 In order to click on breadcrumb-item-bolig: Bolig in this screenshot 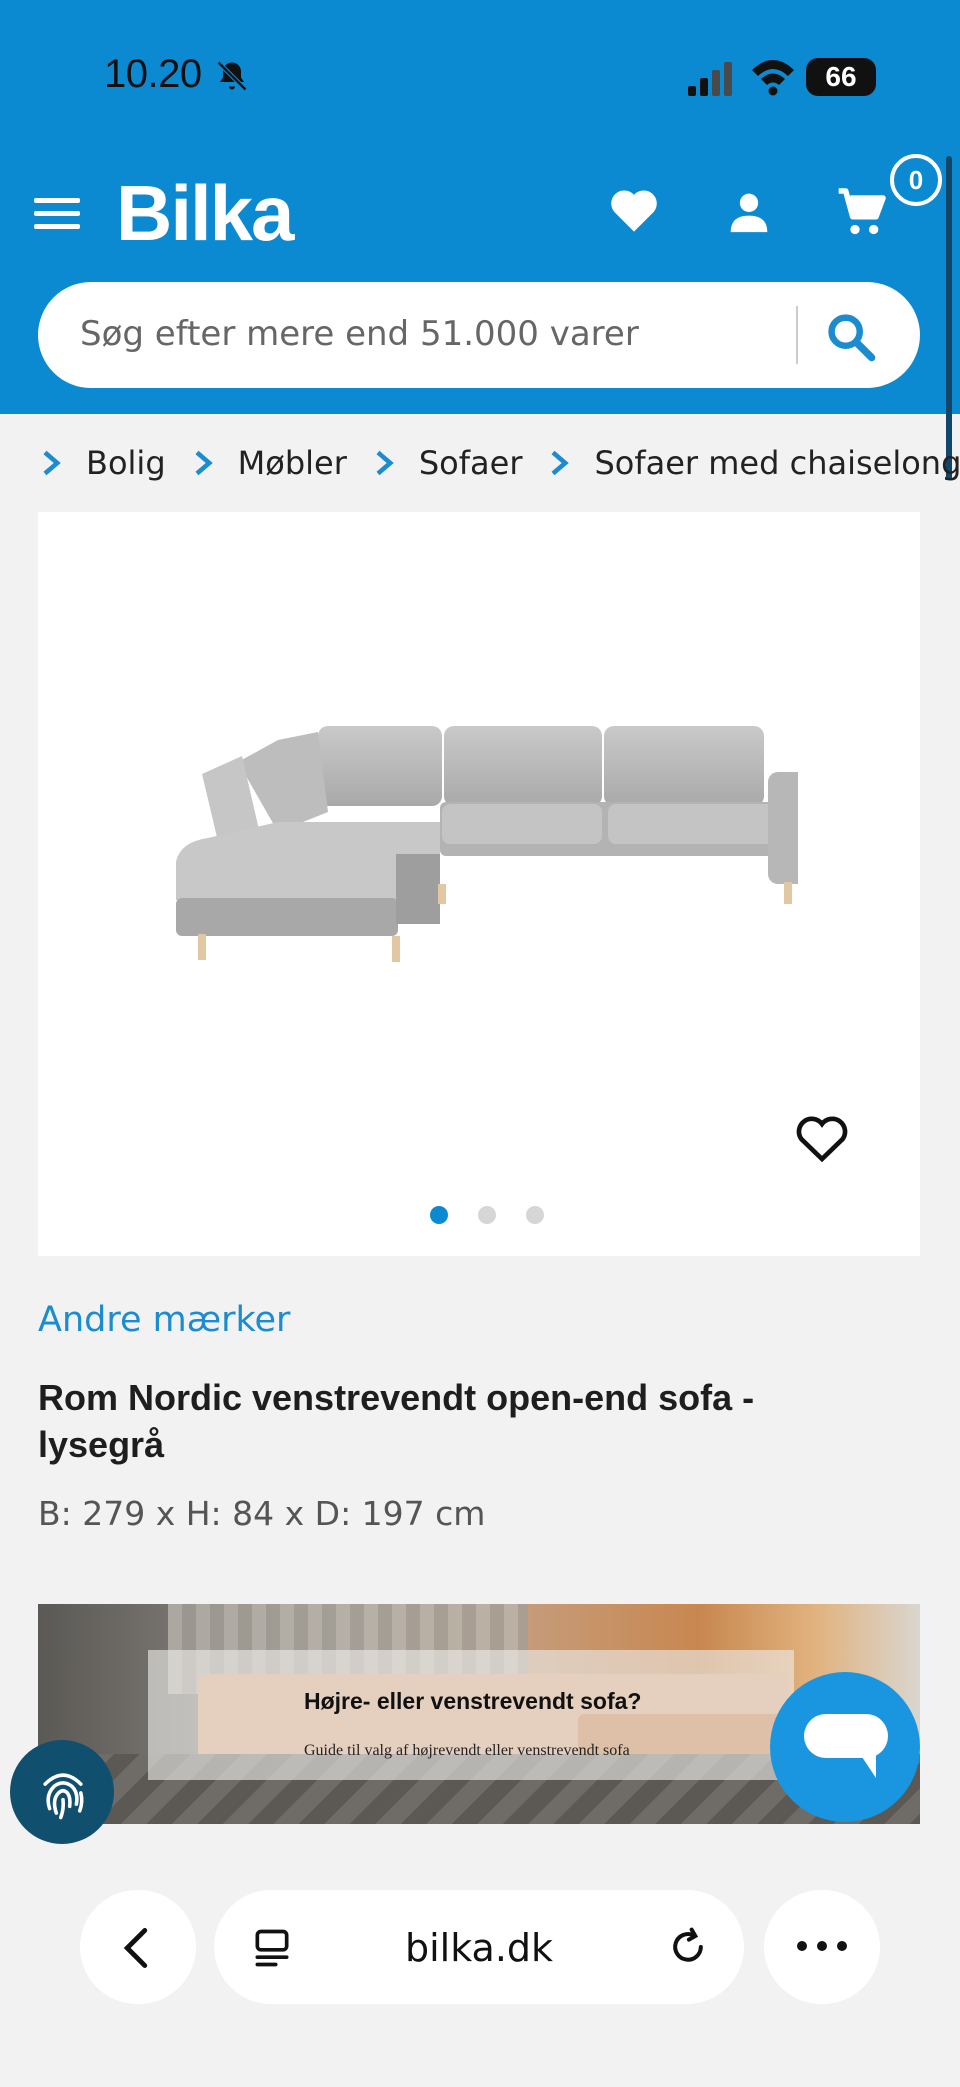, I will do `click(103, 463)`.